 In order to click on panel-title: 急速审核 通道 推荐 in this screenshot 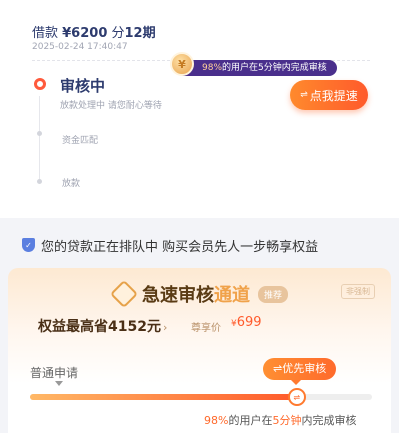, I will do `click(199, 294)`.